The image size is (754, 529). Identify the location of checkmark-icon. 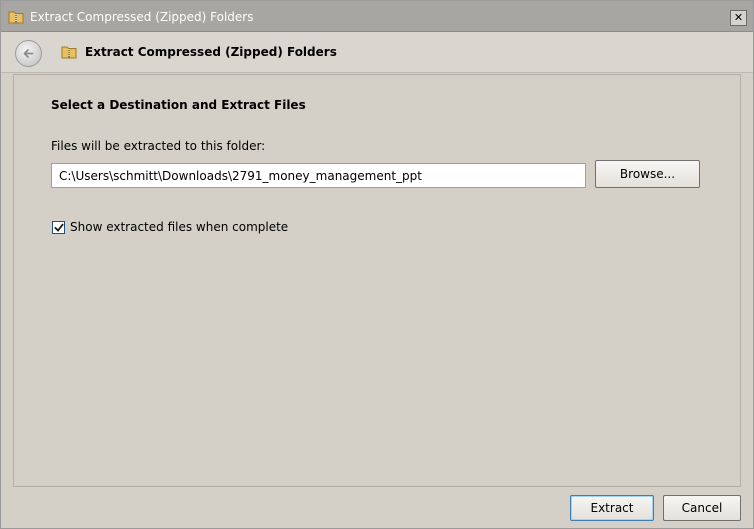
(59, 227).